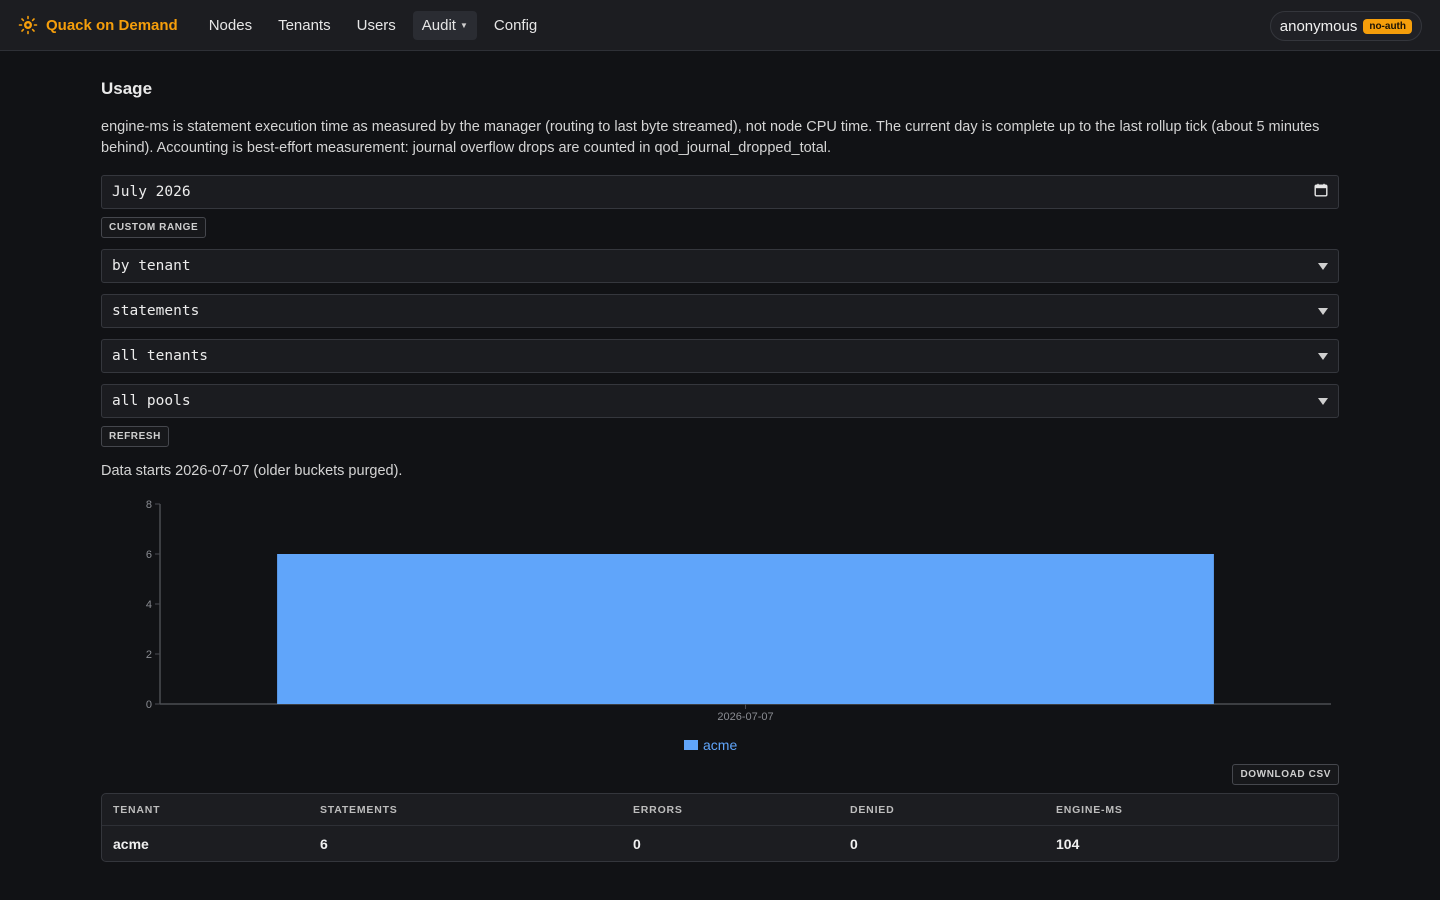  What do you see at coordinates (476, 810) in the screenshot?
I see `column-header-statements: STATEMENTS` at bounding box center [476, 810].